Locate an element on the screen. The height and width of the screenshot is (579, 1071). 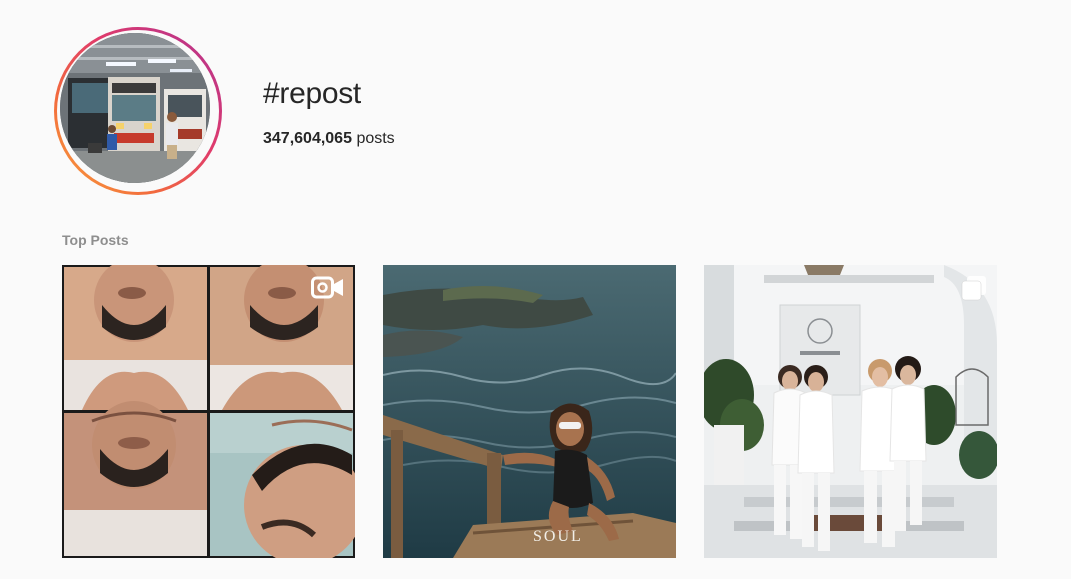
post-image-salon-team is located at coordinates (850, 411).